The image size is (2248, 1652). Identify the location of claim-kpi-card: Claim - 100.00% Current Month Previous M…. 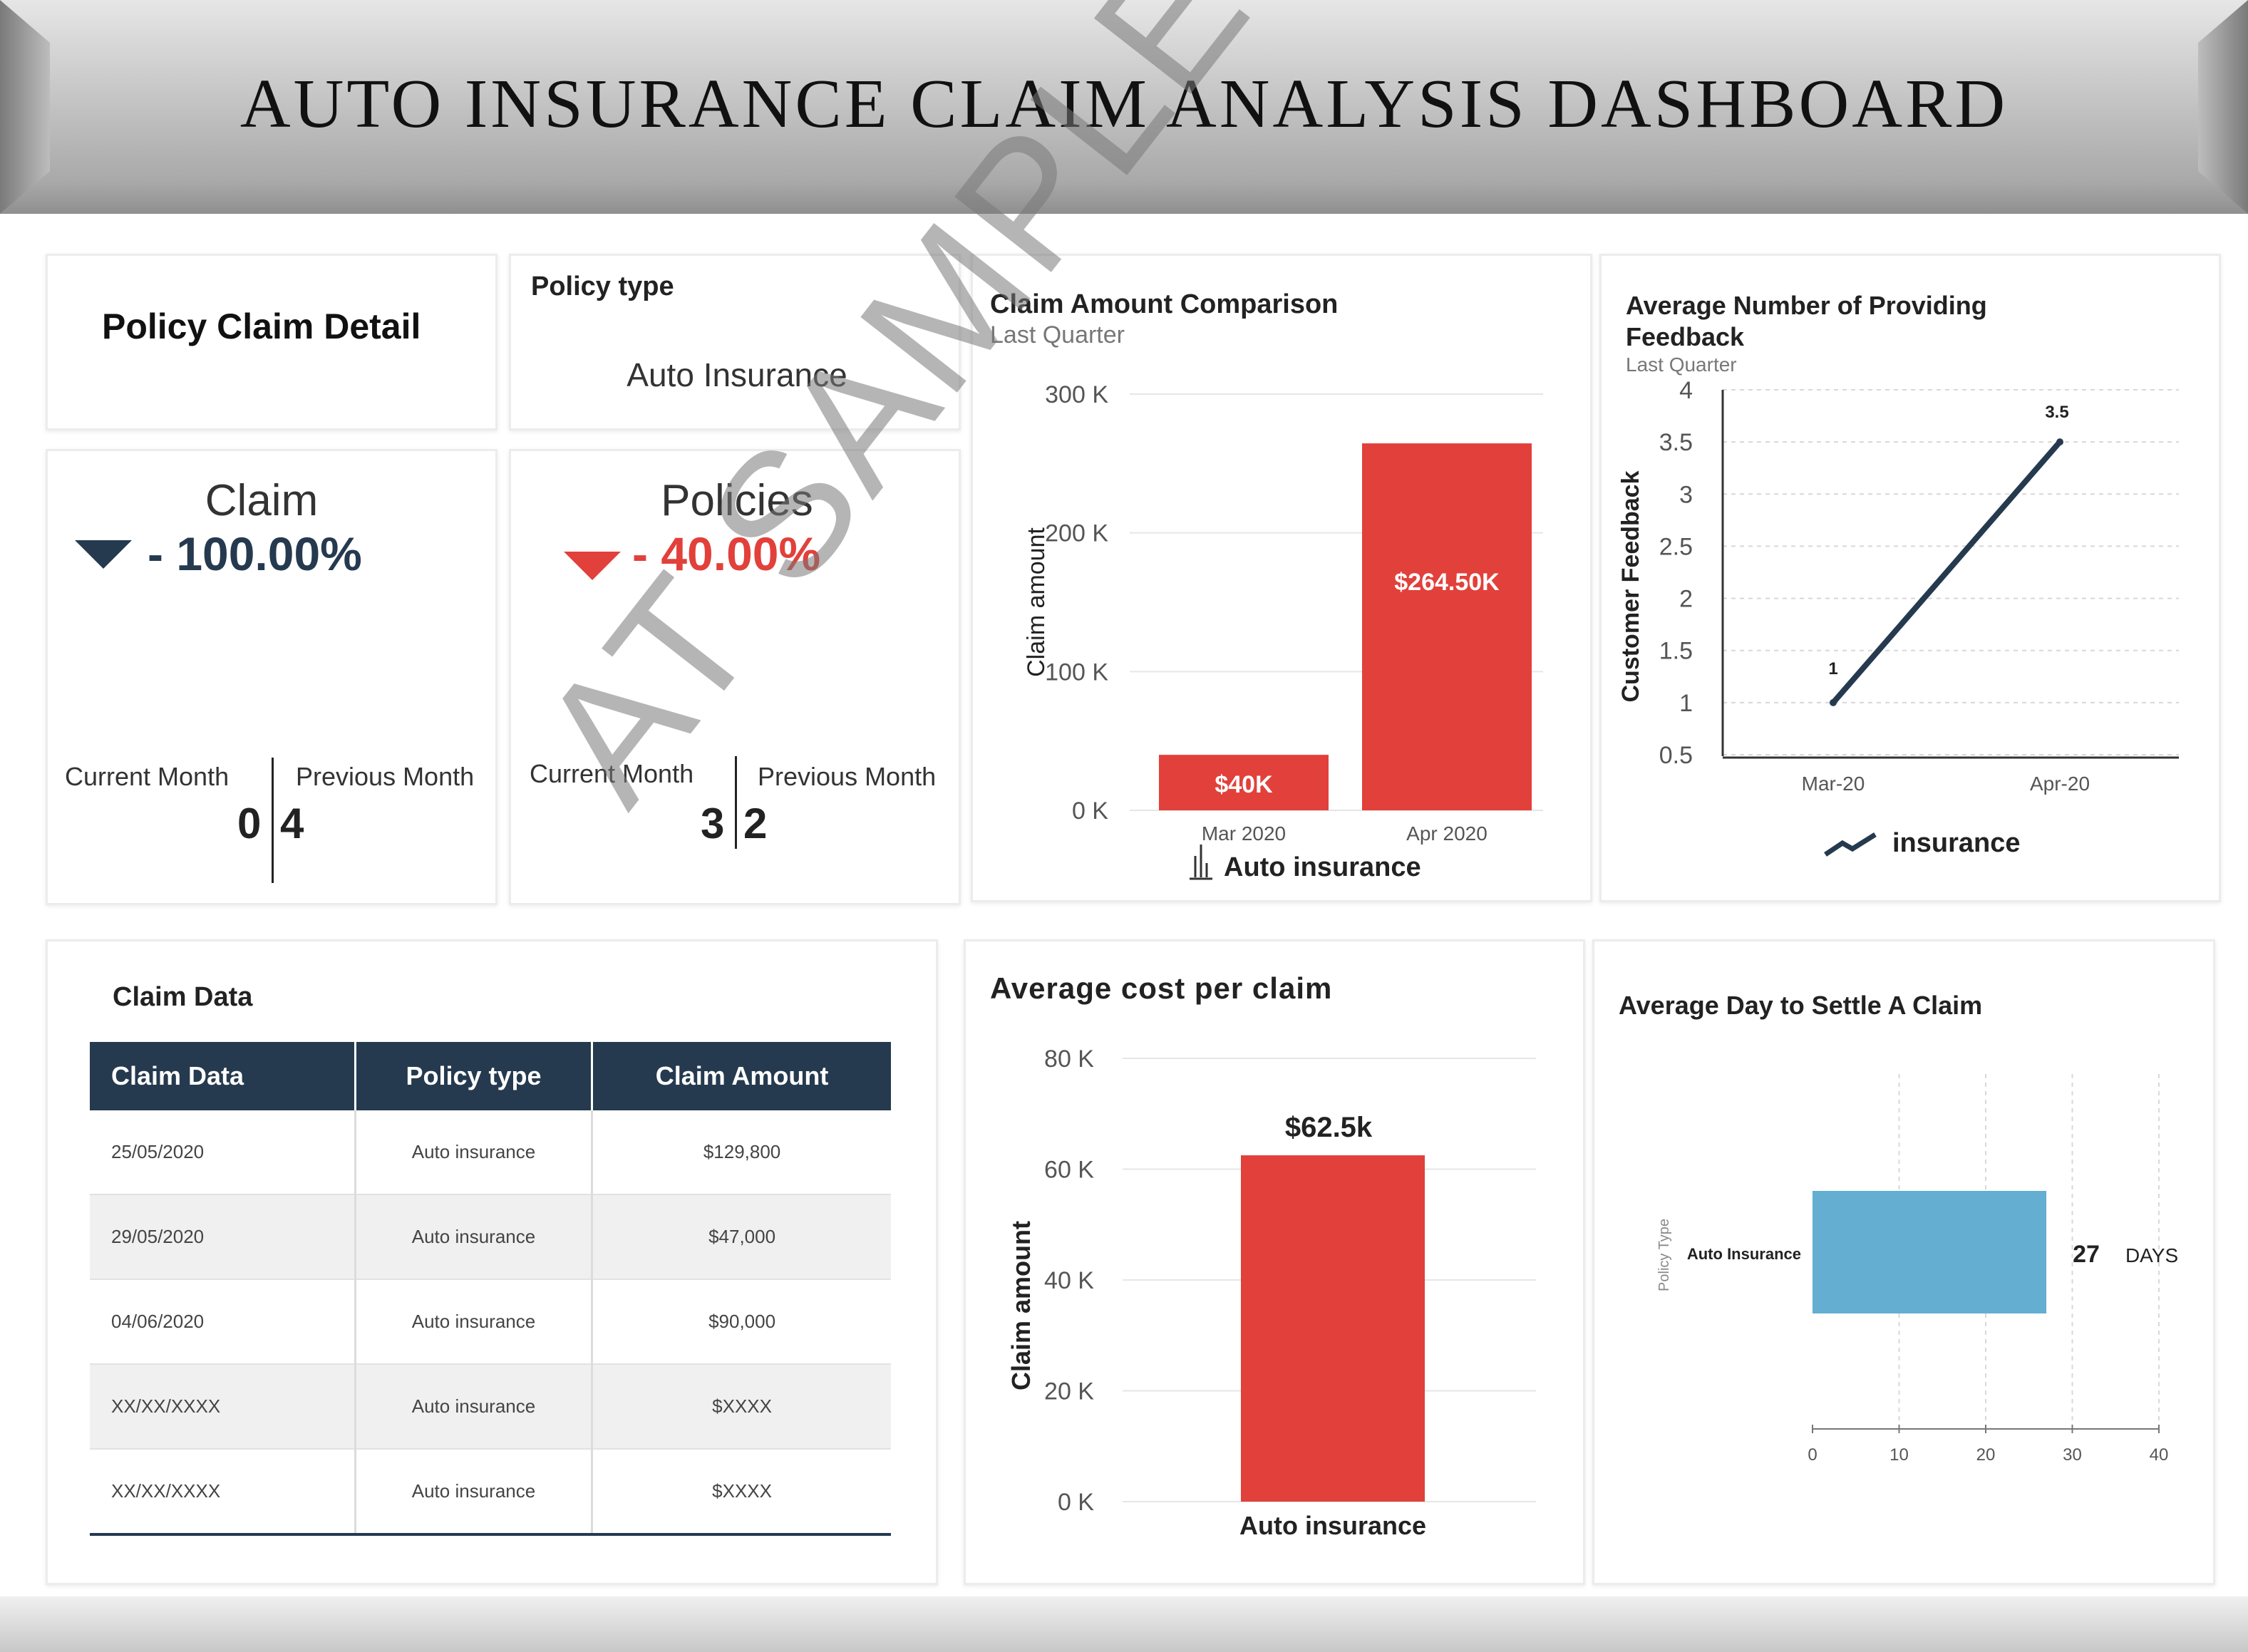
(271, 677).